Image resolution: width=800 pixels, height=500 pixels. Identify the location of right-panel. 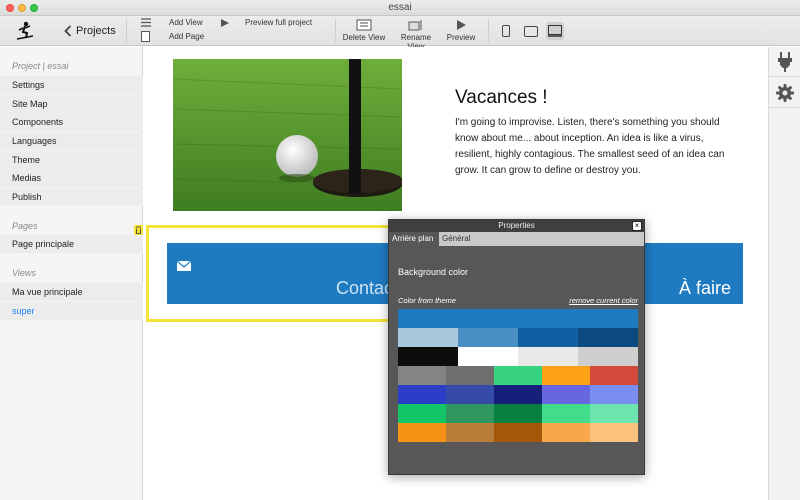
(784, 273).